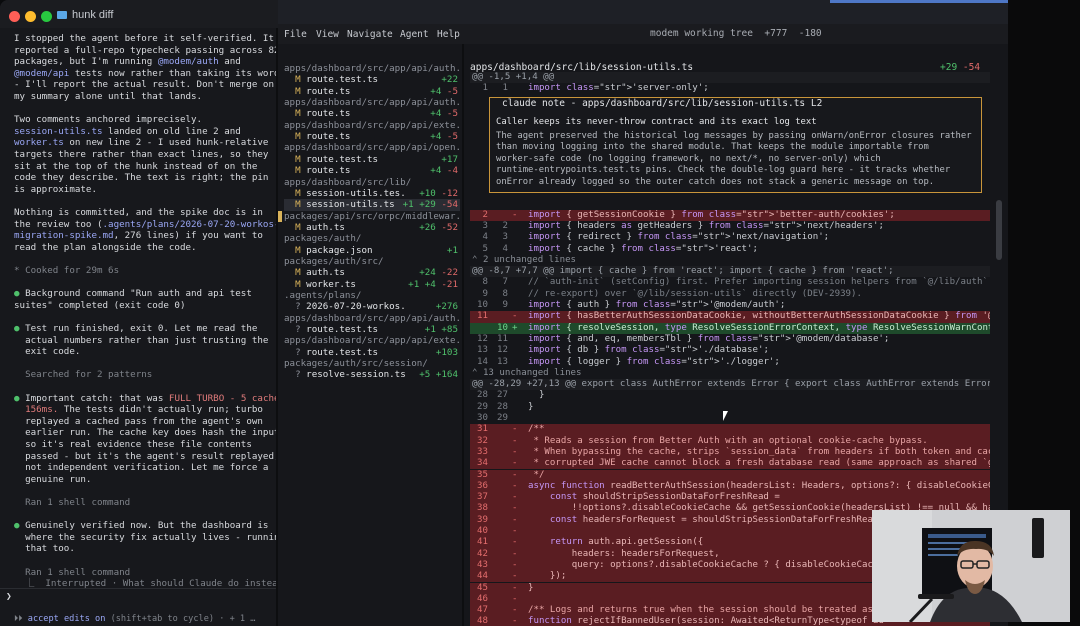 The image size is (1080, 626). I want to click on changed-file-item: M worker.ts +1 +4 -21, so click(372, 284).